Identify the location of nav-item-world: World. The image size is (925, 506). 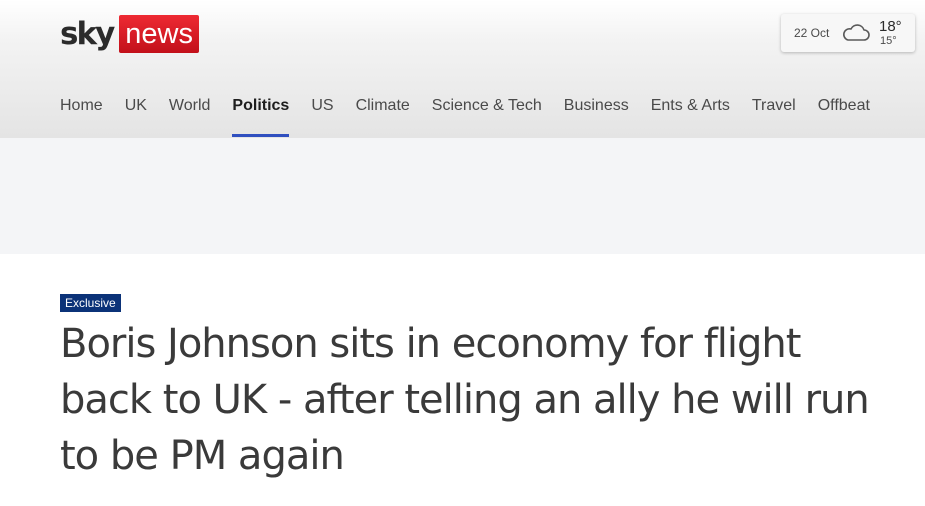
(190, 106).